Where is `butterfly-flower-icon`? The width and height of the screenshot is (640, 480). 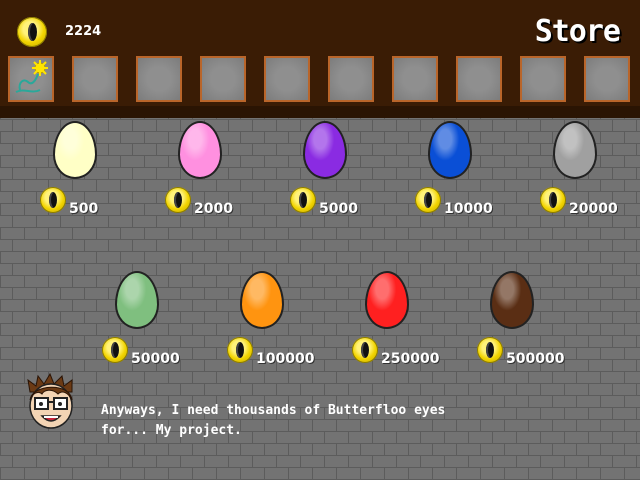 butterfly-flower-icon is located at coordinates (31, 76).